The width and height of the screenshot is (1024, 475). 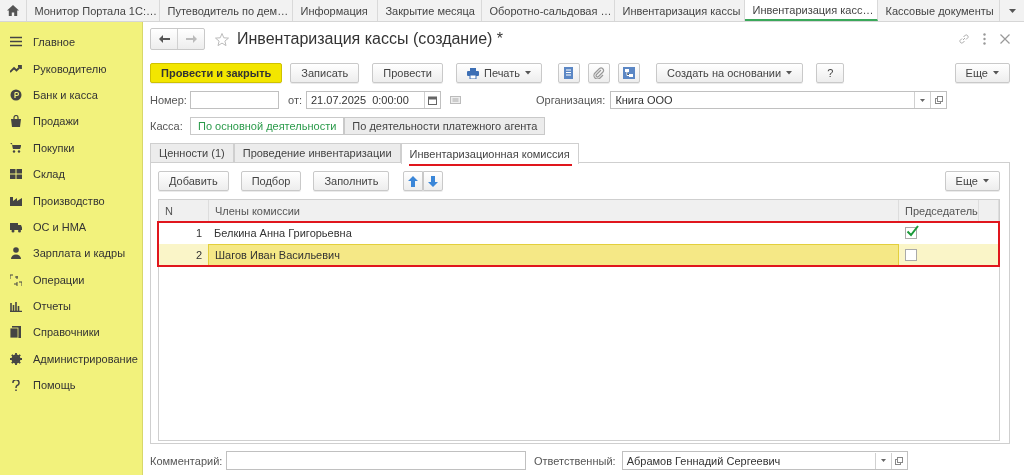 I want to click on cart-icon, so click(x=15, y=147).